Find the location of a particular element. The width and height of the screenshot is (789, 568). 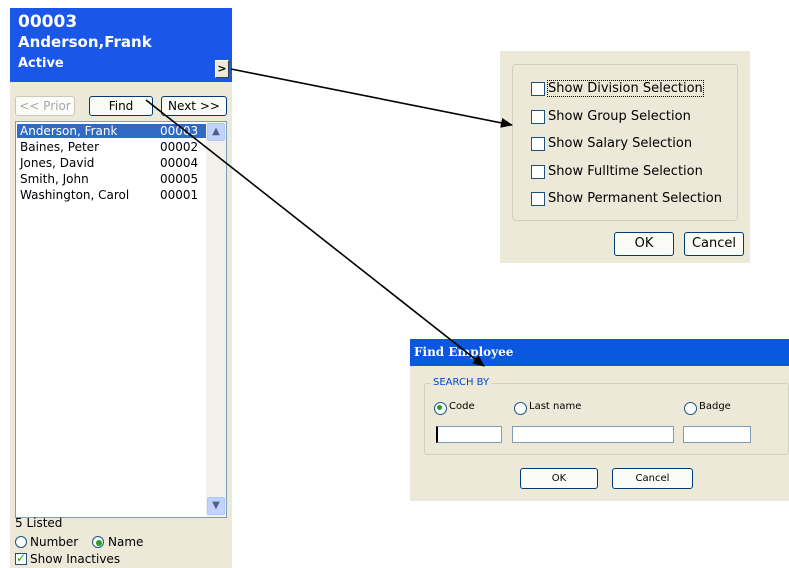

show-group-label: Show Group Selection is located at coordinates (619, 116).